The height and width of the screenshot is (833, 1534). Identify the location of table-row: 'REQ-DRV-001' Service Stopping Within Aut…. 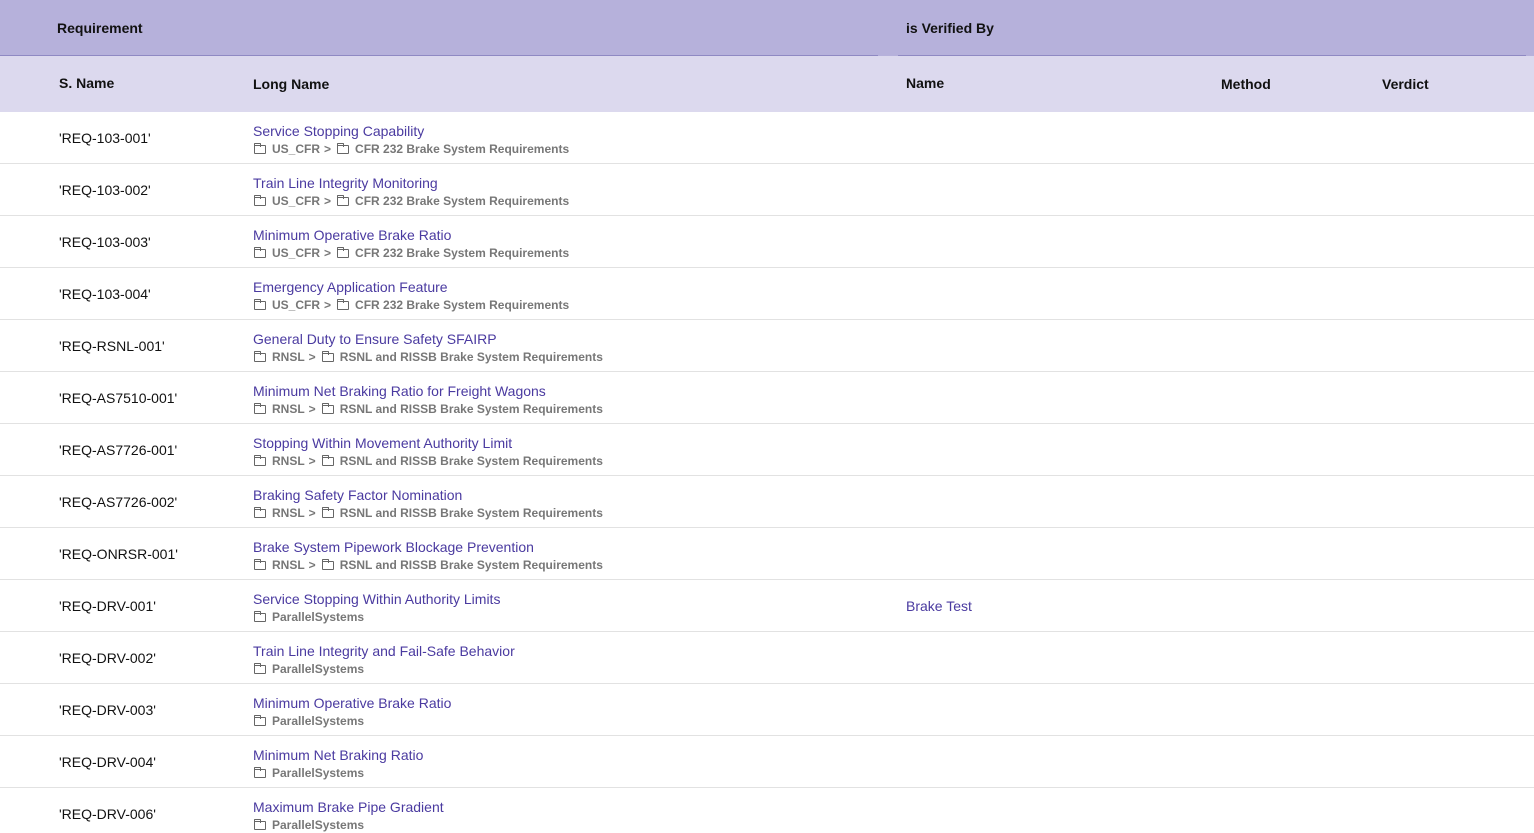
(767, 606).